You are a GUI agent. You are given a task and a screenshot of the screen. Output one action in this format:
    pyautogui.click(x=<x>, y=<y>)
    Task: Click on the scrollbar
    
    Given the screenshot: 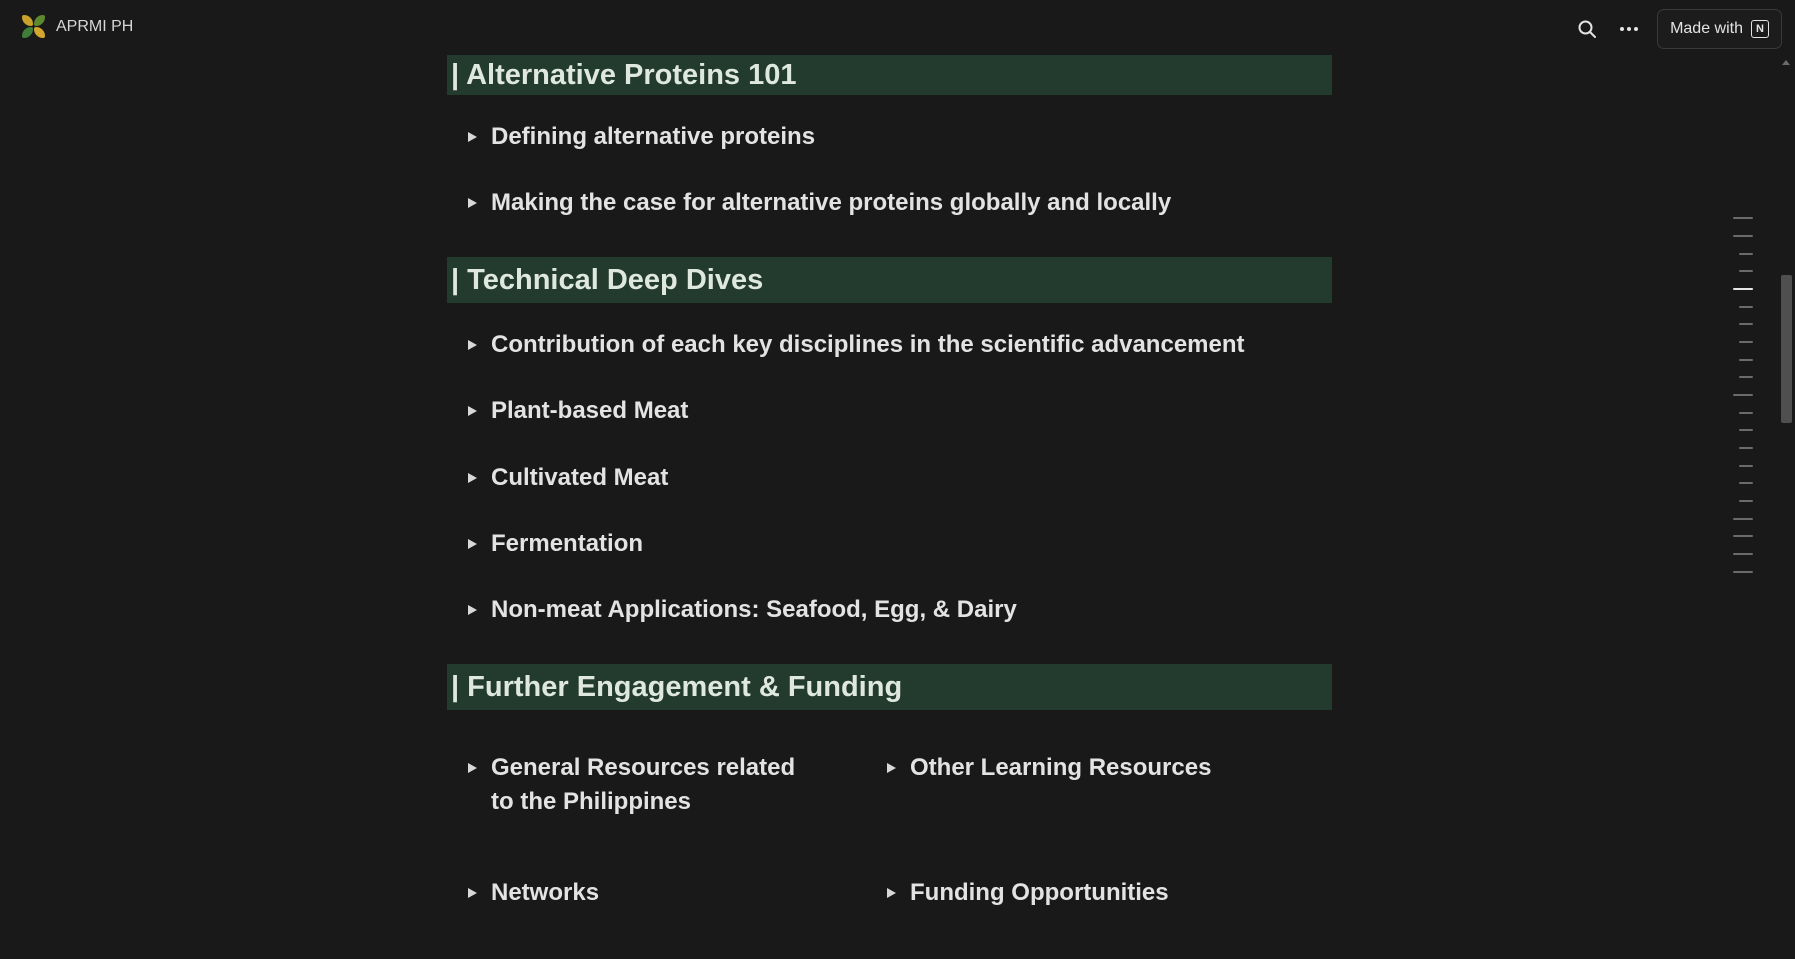 What is the action you would take?
    pyautogui.click(x=1786, y=507)
    